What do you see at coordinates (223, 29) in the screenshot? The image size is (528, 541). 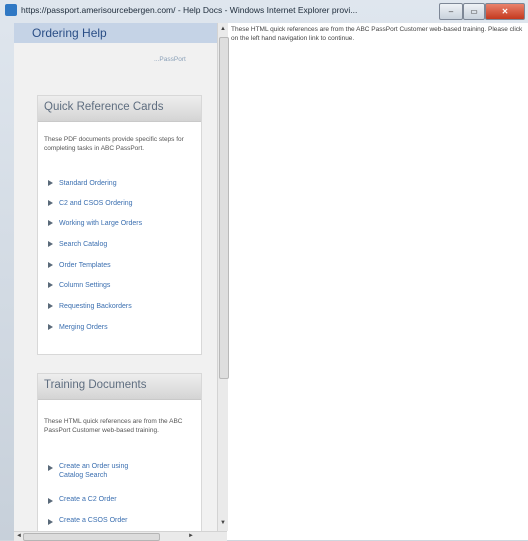 I see `scroll-up-arrow-icon: ▲` at bounding box center [223, 29].